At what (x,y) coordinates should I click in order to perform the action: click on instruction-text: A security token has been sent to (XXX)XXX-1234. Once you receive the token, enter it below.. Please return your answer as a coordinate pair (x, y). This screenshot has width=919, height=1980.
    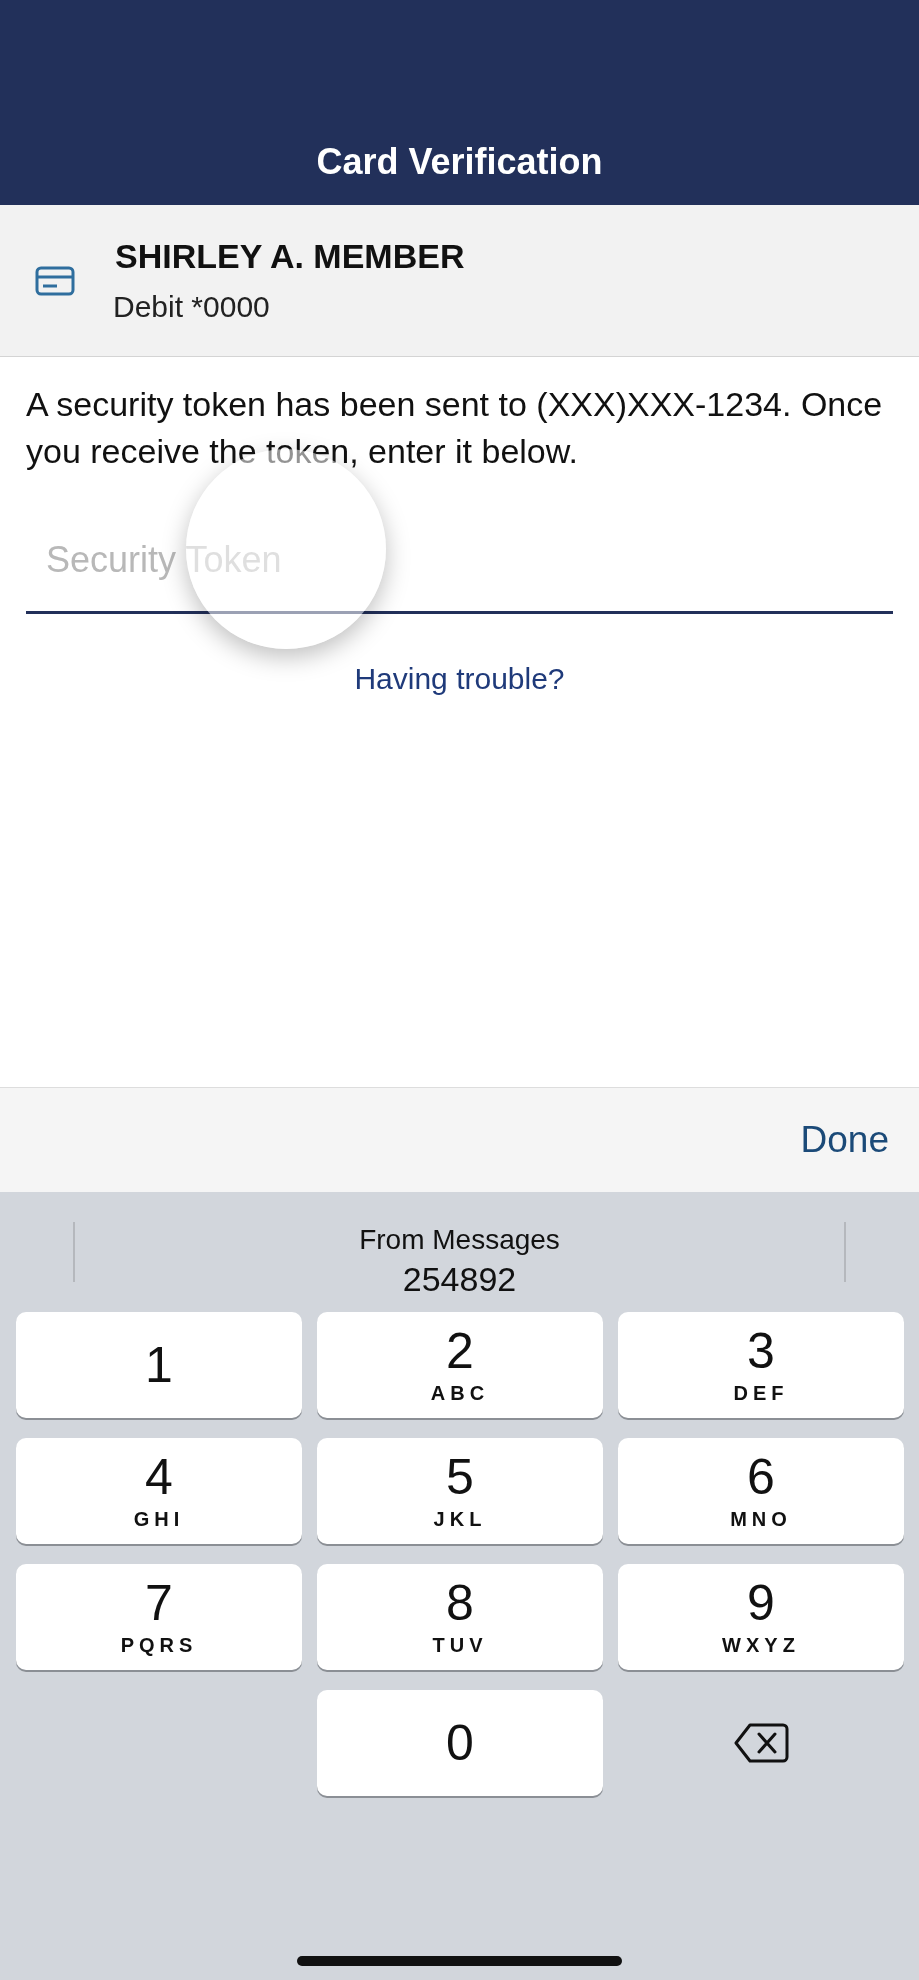
    Looking at the image, I should click on (455, 428).